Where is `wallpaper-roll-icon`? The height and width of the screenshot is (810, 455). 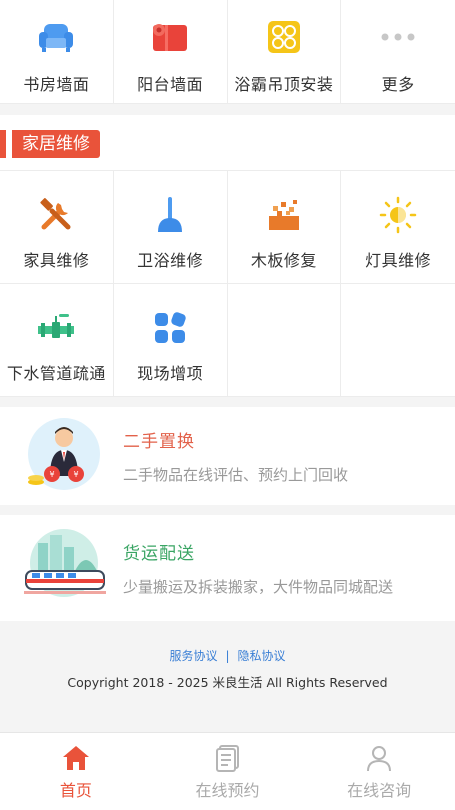 wallpaper-roll-icon is located at coordinates (170, 37).